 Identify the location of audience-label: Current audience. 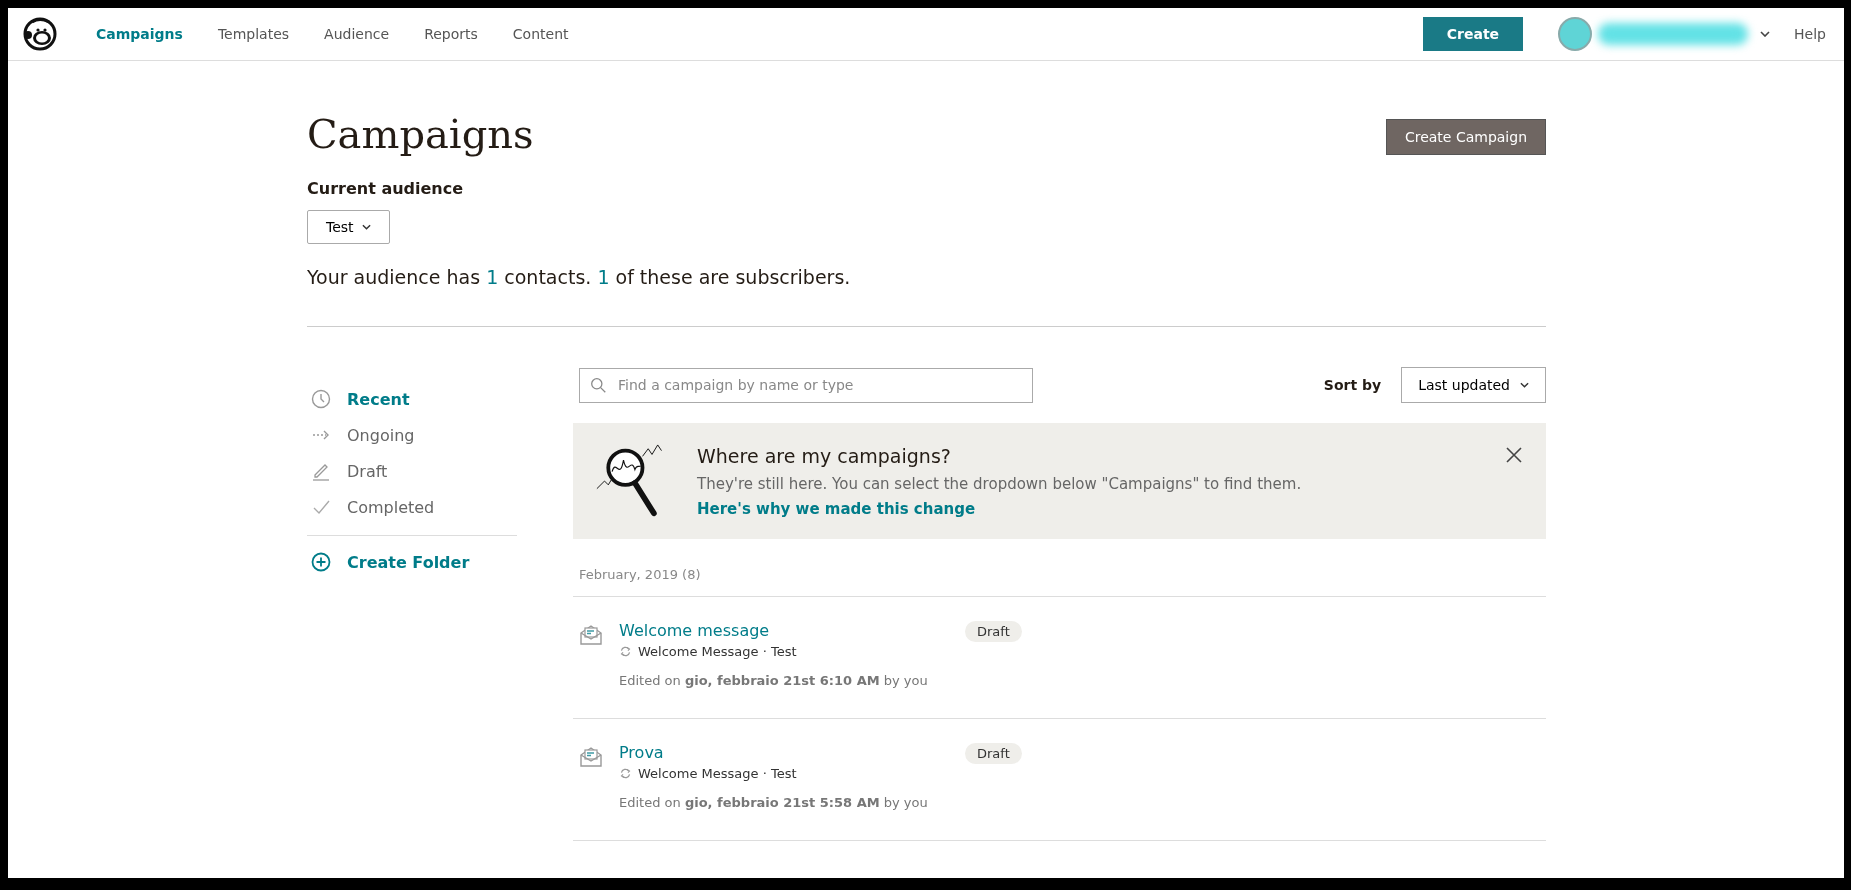
(386, 188).